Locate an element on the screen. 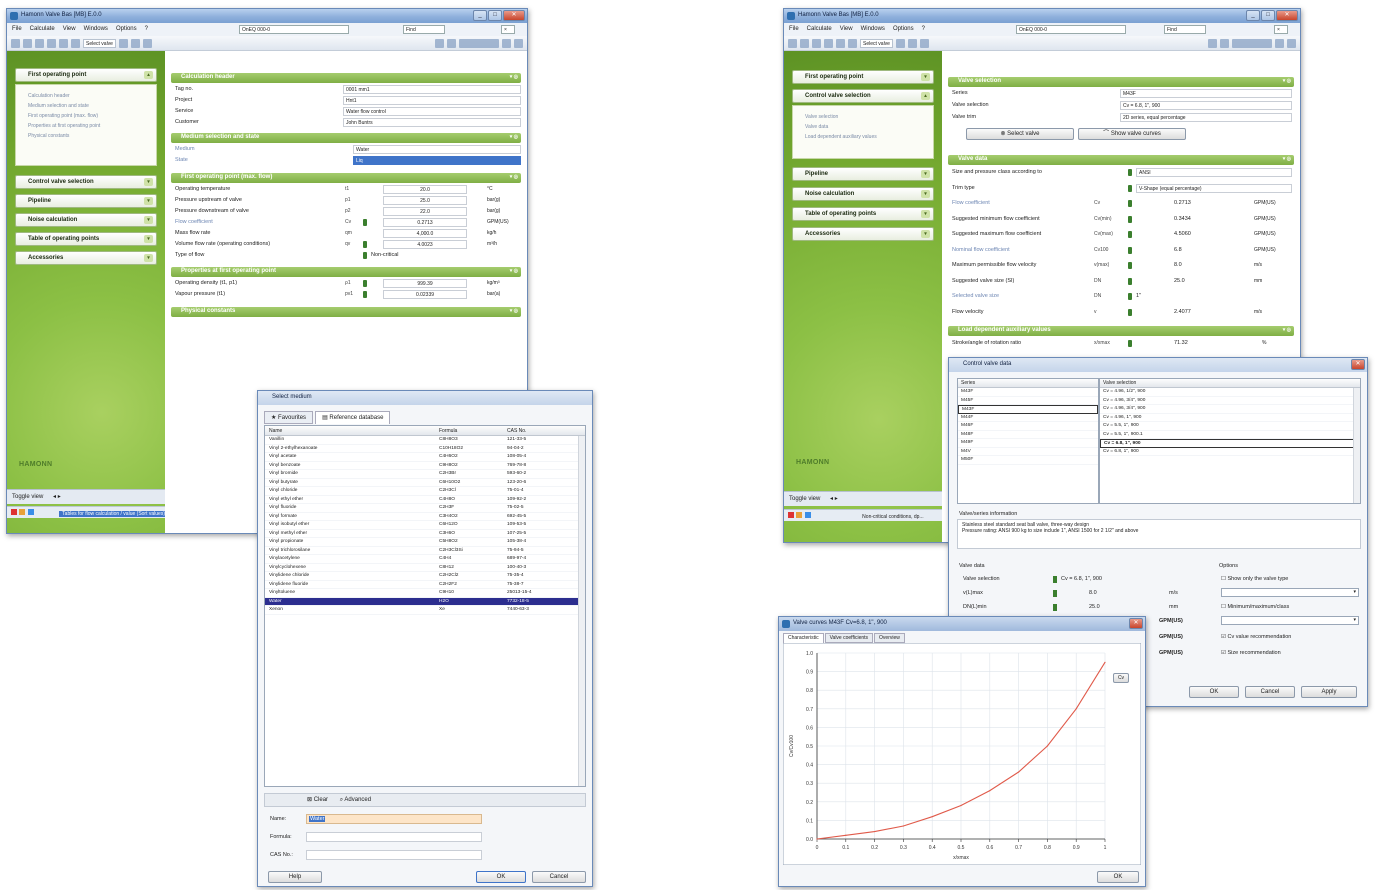  selection-item: Cv = 4.96, 1", 900 is located at coordinates (1230, 418).